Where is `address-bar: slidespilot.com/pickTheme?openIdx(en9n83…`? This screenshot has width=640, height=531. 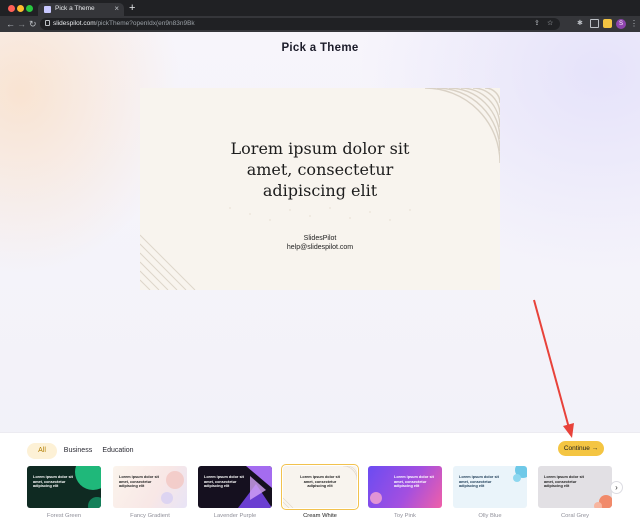 address-bar: slidespilot.com/pickTheme?openIdx(en9n83… is located at coordinates (300, 24).